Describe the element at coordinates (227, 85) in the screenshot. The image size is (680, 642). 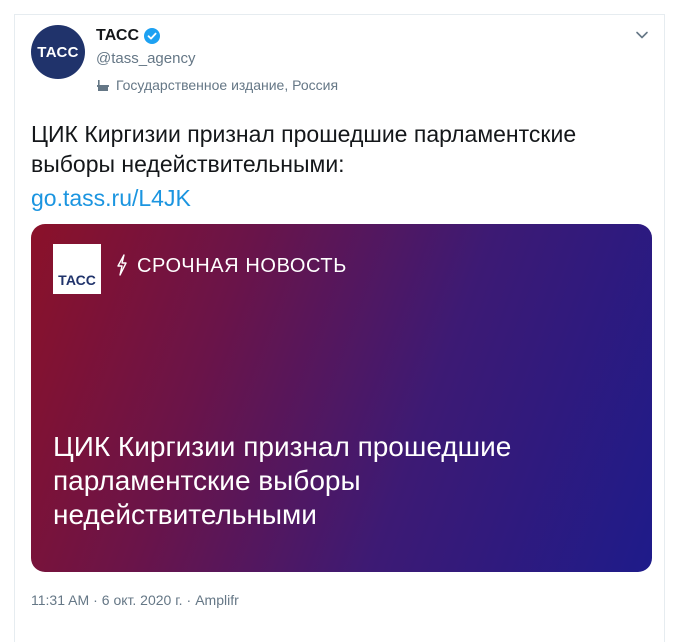
I see `account-label-text: Государственное издание, Россия` at that location.